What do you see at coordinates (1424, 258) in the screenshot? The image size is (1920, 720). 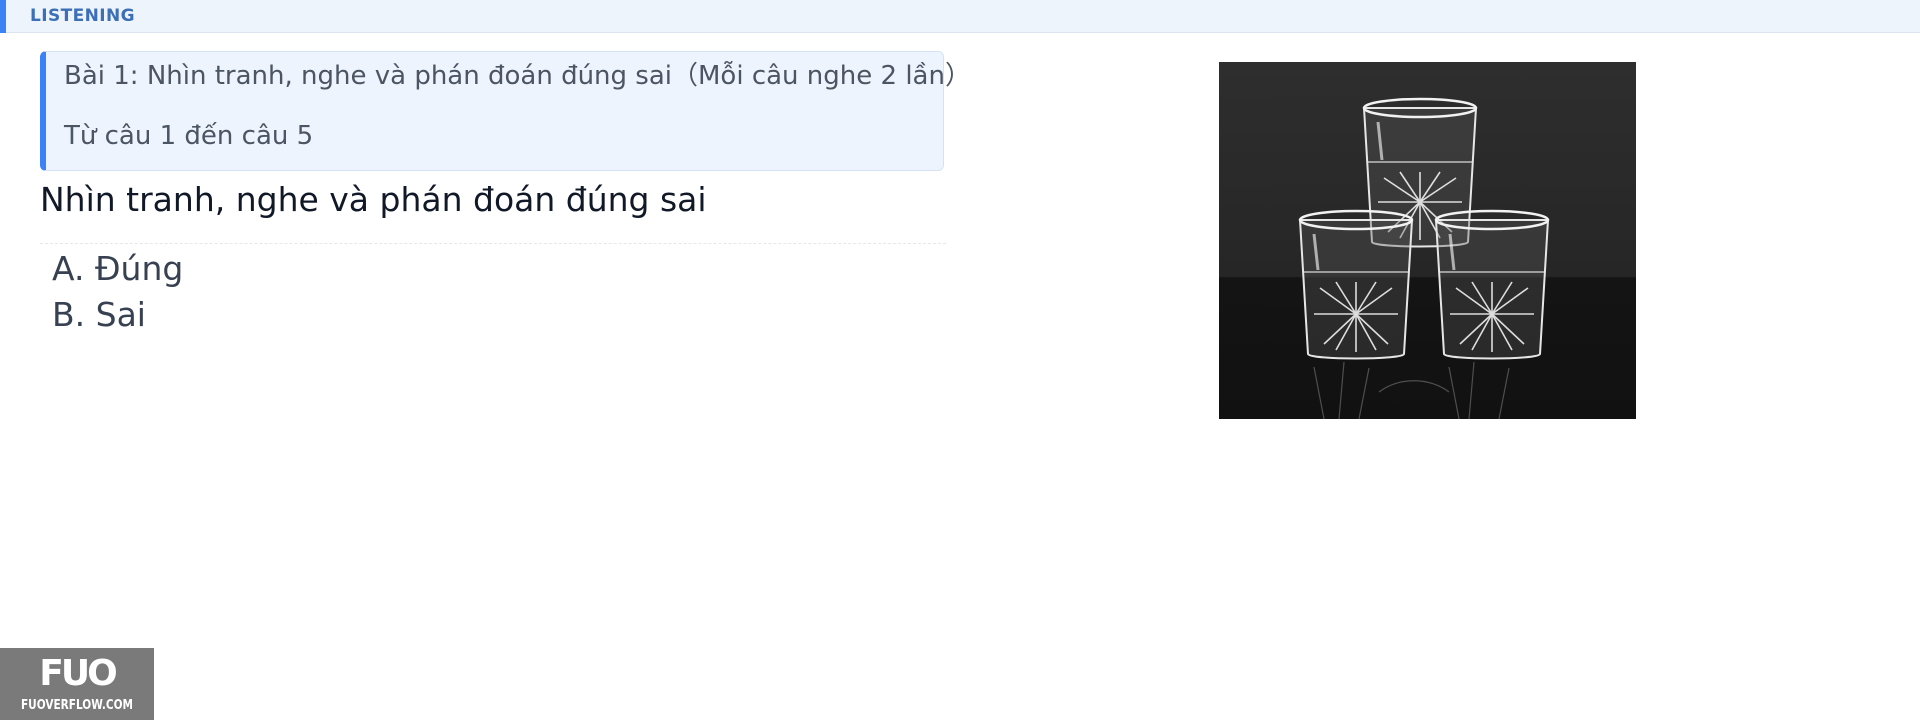 I see `glasses-illustration` at bounding box center [1424, 258].